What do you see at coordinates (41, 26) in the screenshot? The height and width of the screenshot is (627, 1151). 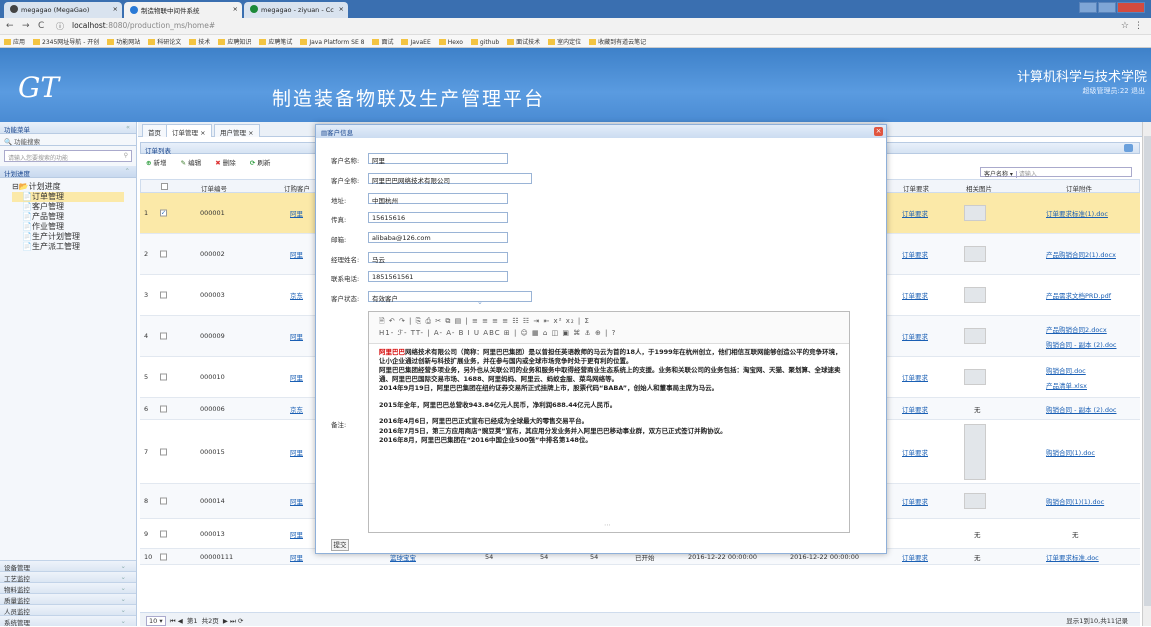 I see `reload-icon: C` at bounding box center [41, 26].